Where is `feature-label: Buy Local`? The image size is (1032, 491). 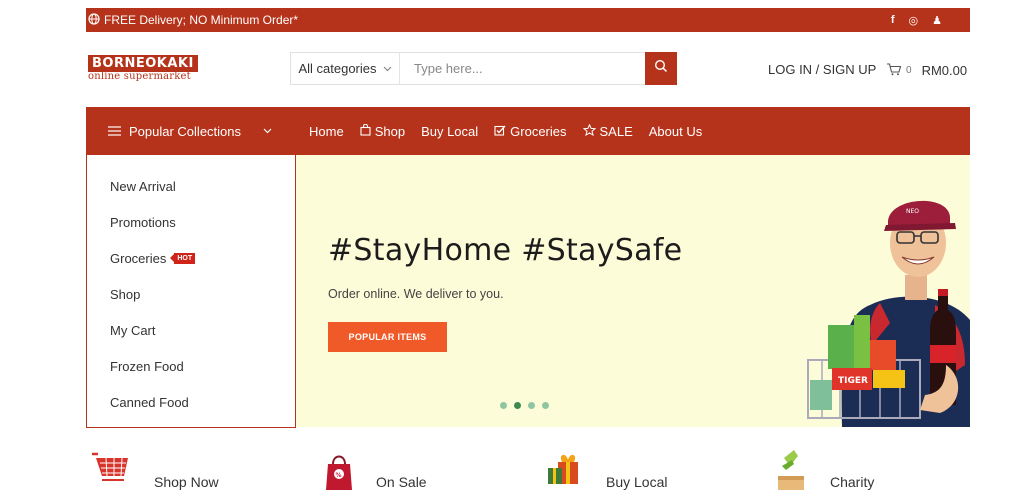 feature-label: Buy Local is located at coordinates (637, 482).